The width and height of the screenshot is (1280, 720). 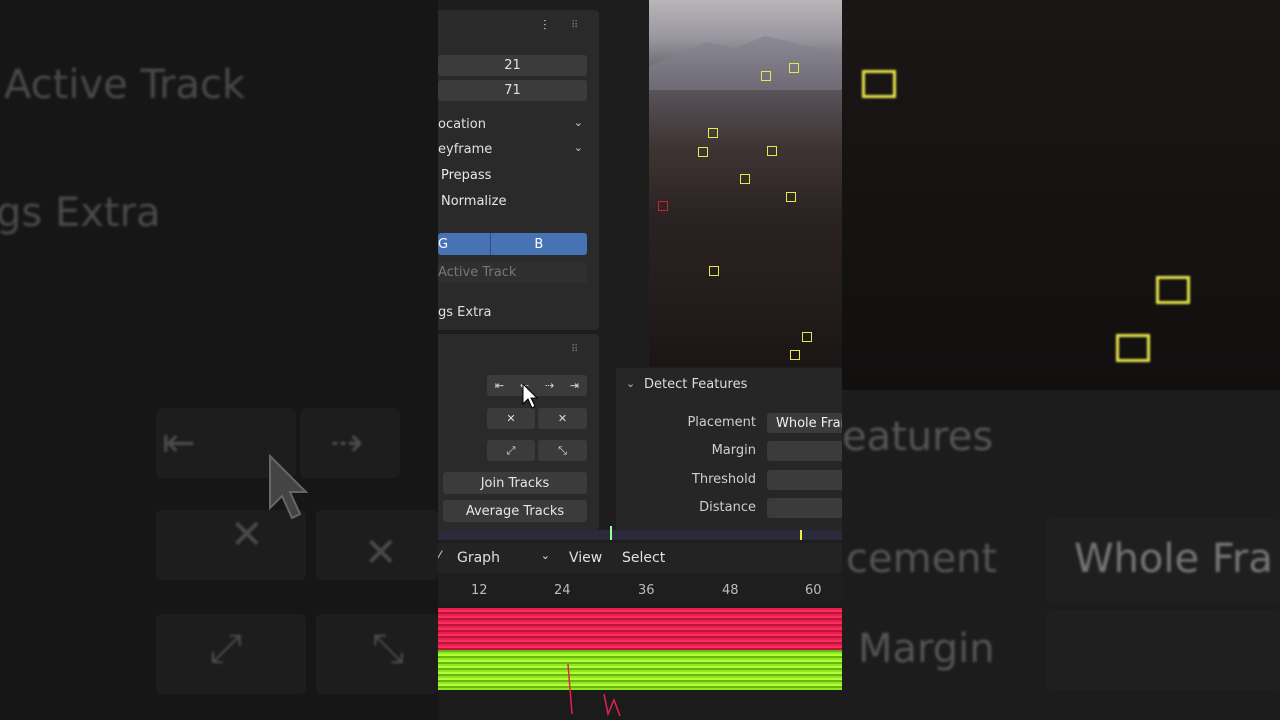 I want to click on frame-indicator, so click(x=611, y=533).